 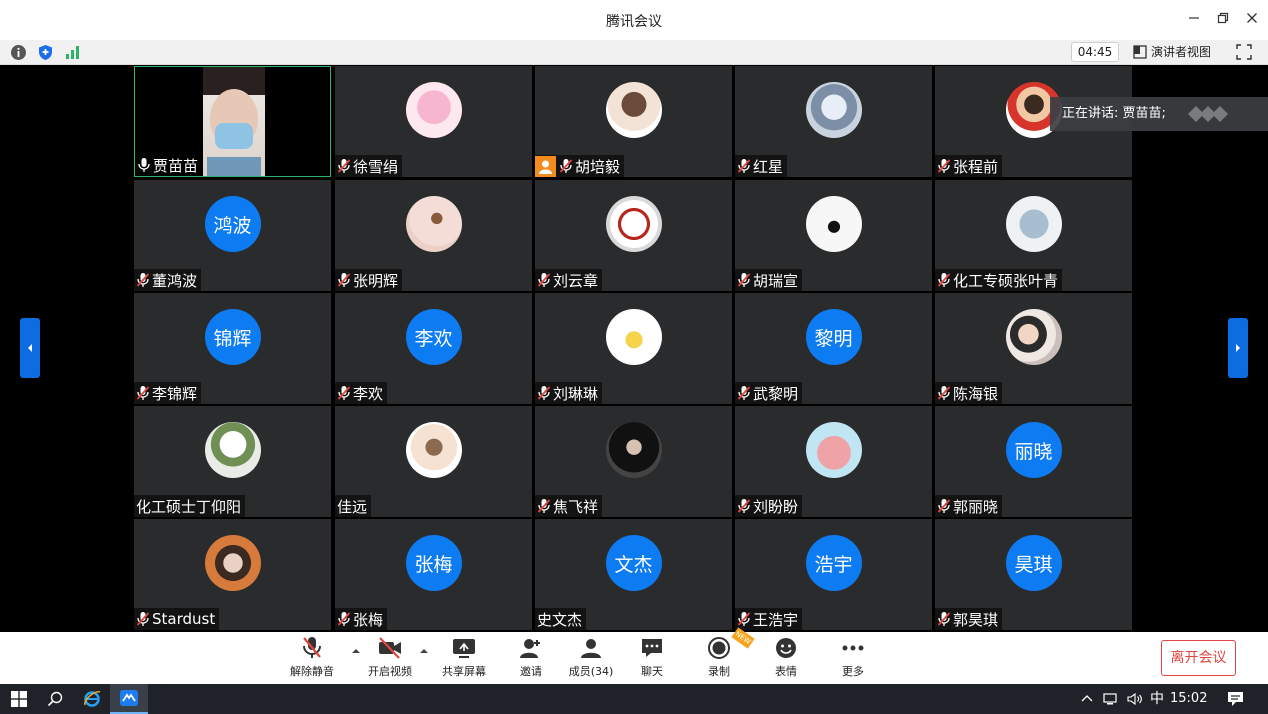 What do you see at coordinates (72, 52) in the screenshot?
I see `signal-icon` at bounding box center [72, 52].